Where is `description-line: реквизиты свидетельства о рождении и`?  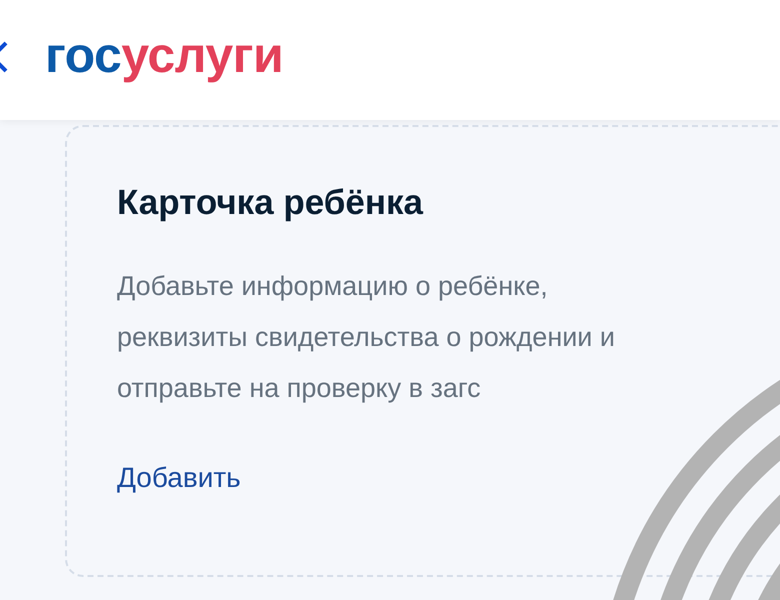
description-line: реквизиты свидетельства о рождении и is located at coordinates (366, 337).